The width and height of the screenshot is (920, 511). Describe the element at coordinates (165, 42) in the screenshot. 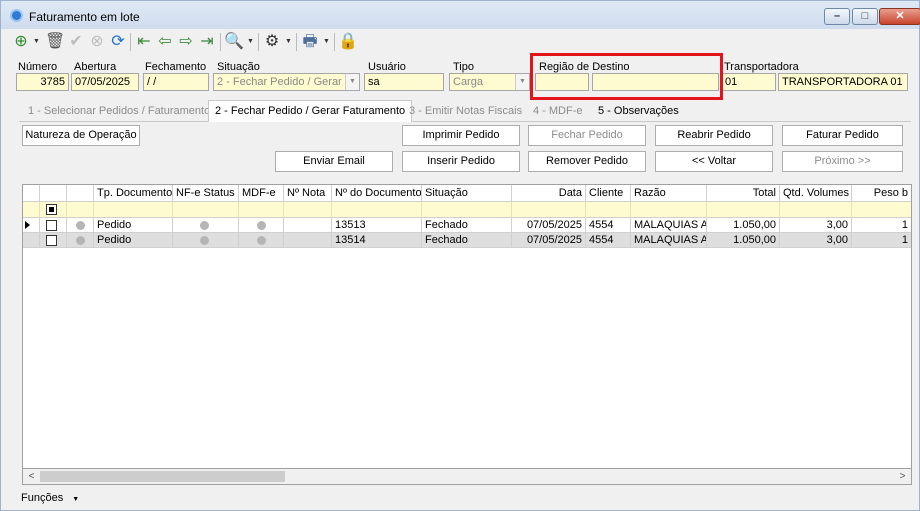

I see `previous-record-icon: ⇦` at that location.